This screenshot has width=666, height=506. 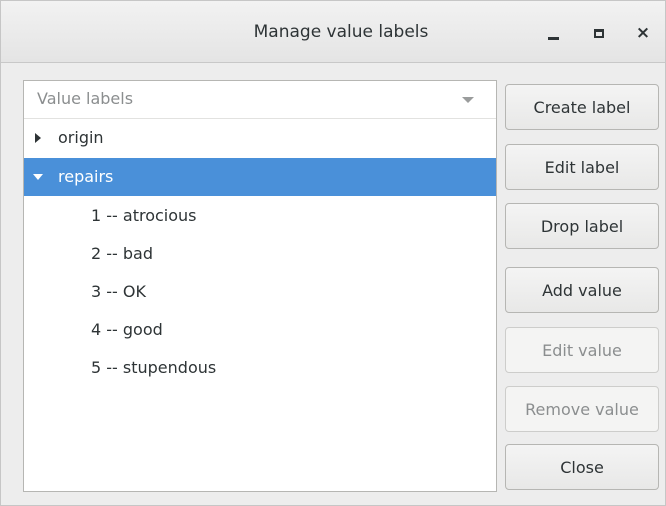 I want to click on title-bar: Manage value labels ×, so click(x=333, y=32).